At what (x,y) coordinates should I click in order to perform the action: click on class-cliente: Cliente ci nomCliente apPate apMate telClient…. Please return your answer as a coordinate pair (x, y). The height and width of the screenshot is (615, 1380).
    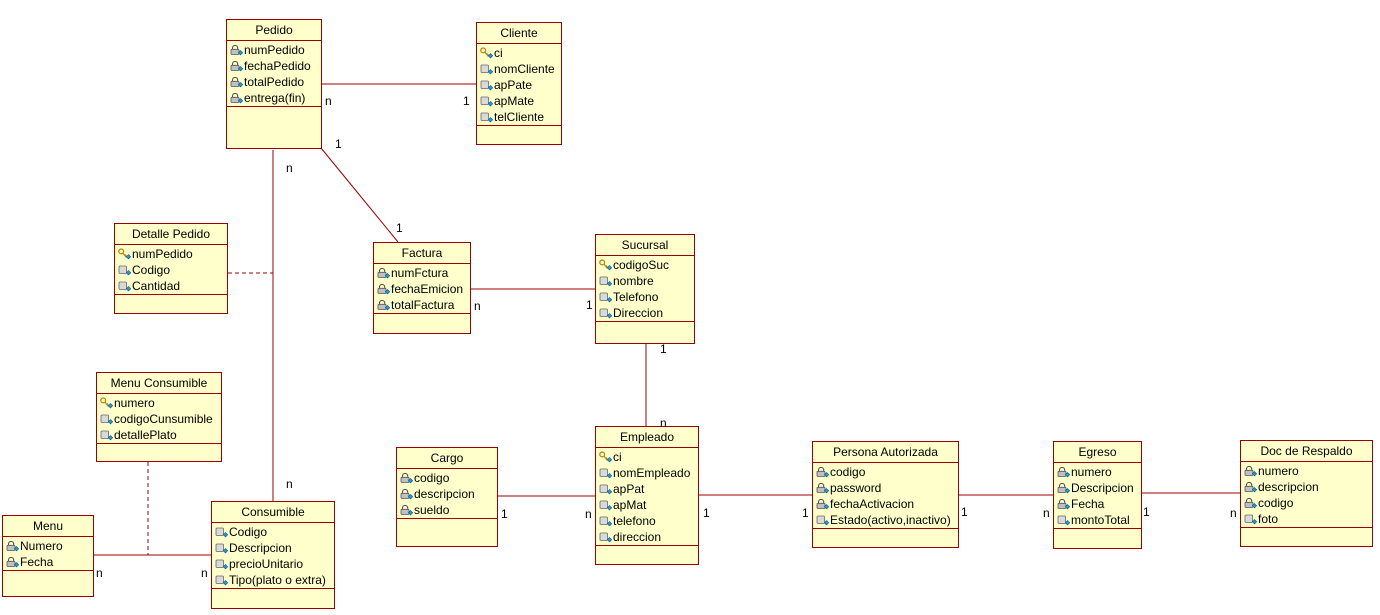
    Looking at the image, I should click on (519, 83).